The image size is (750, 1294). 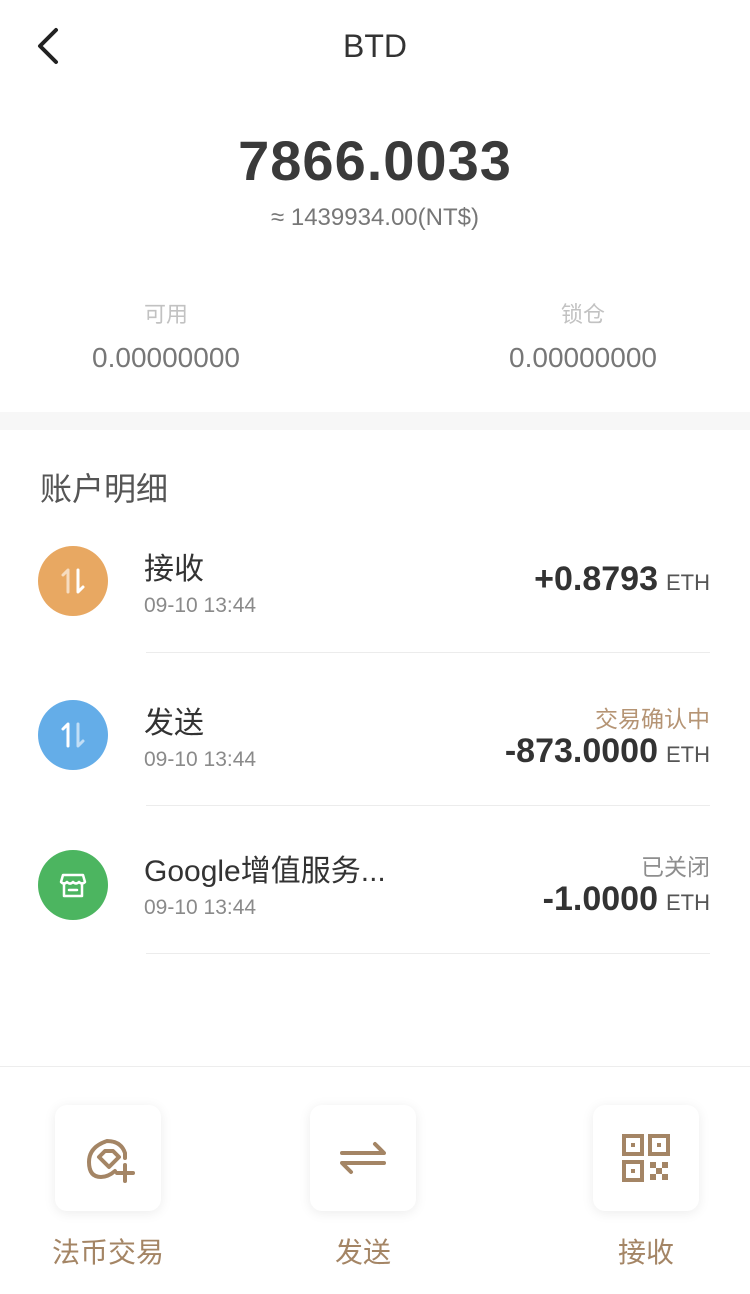 What do you see at coordinates (375, 46) in the screenshot?
I see `page-title: BTD` at bounding box center [375, 46].